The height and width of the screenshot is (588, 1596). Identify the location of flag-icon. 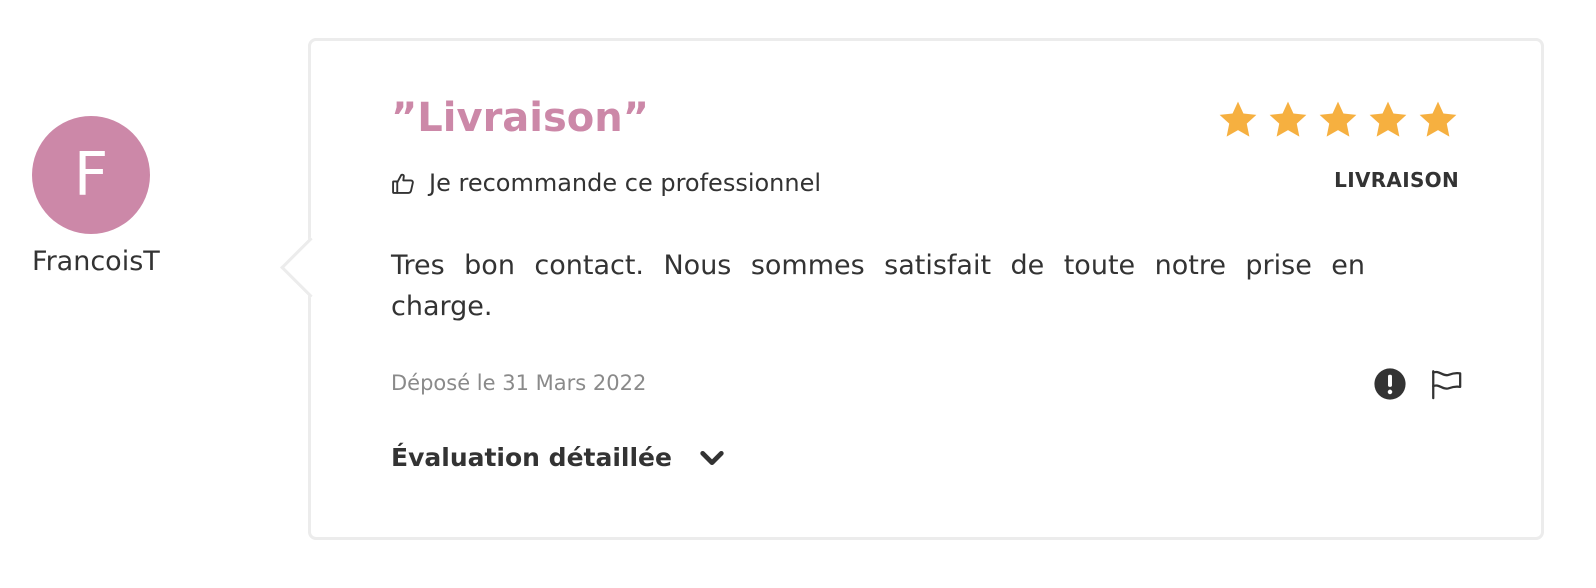
(1446, 384).